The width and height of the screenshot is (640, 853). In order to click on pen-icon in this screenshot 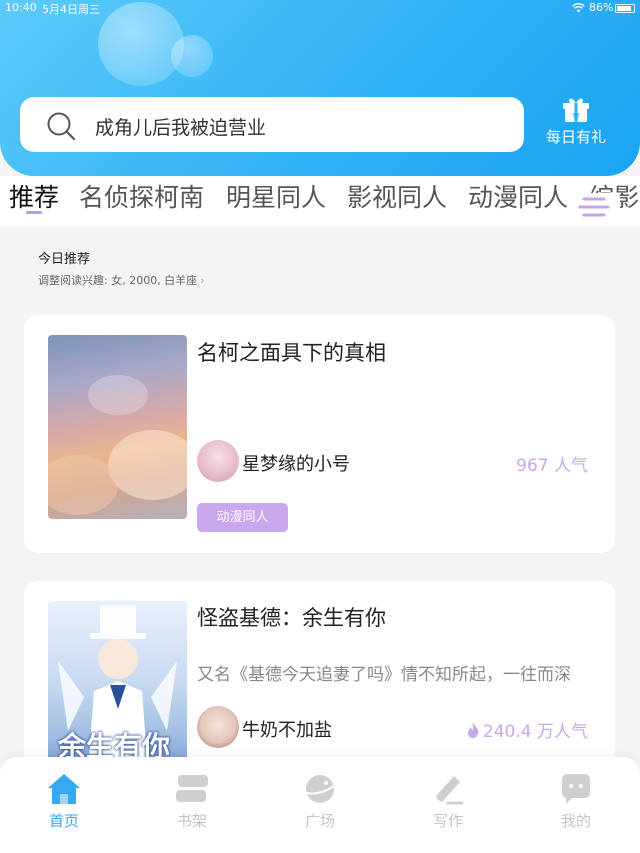, I will do `click(448, 789)`.